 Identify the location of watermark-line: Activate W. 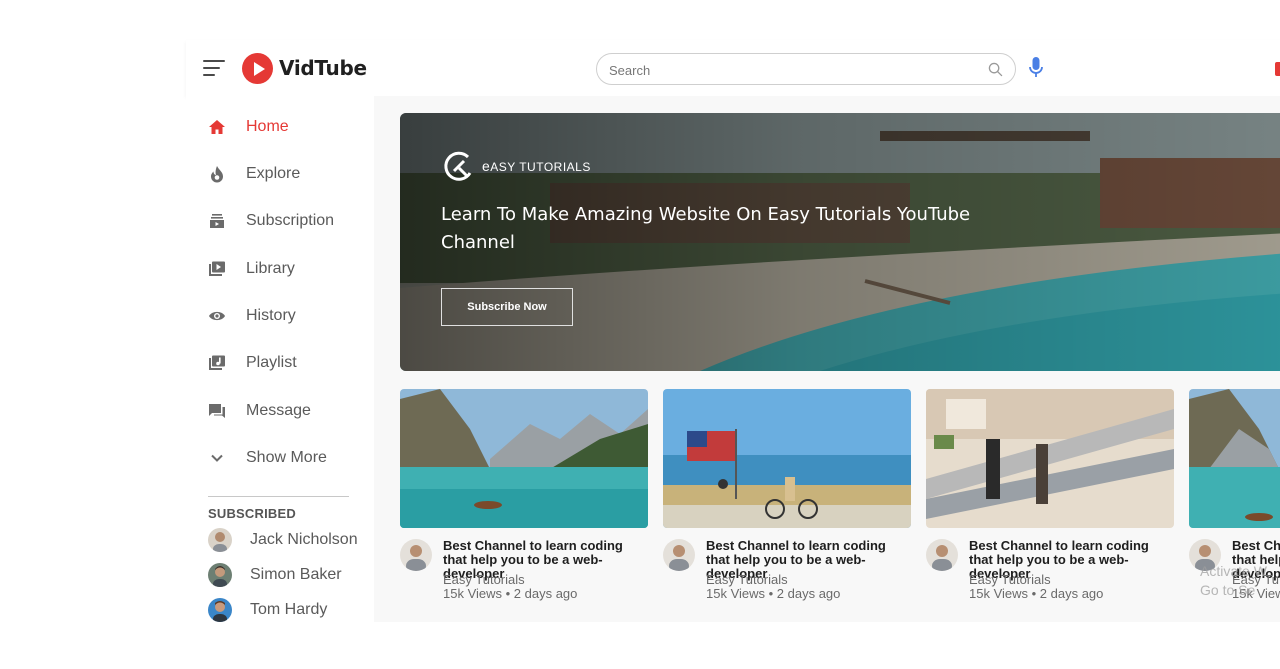
(1233, 571).